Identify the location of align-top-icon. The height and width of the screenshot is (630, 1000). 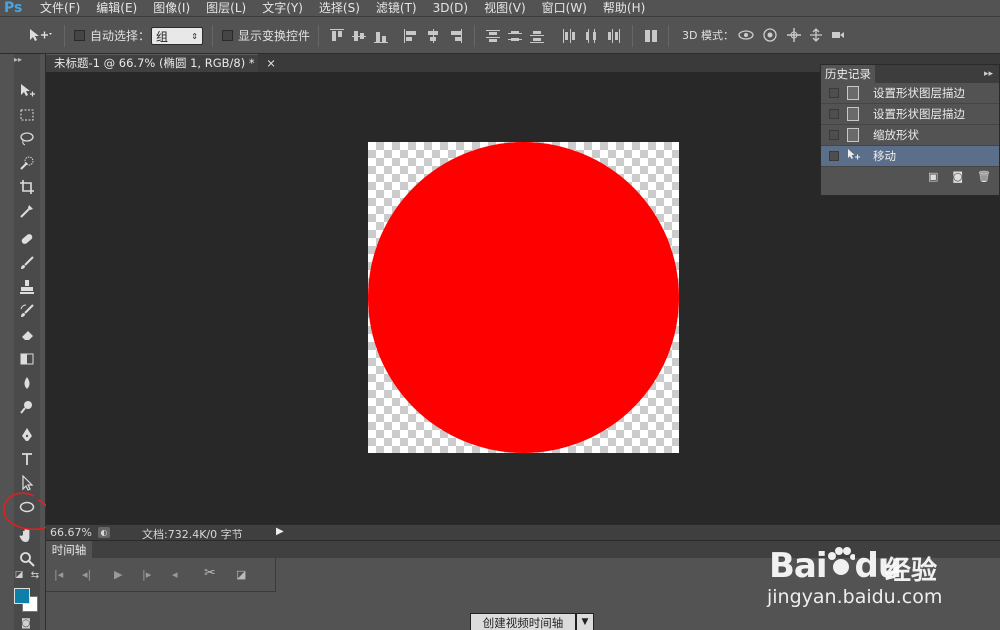
(337, 36).